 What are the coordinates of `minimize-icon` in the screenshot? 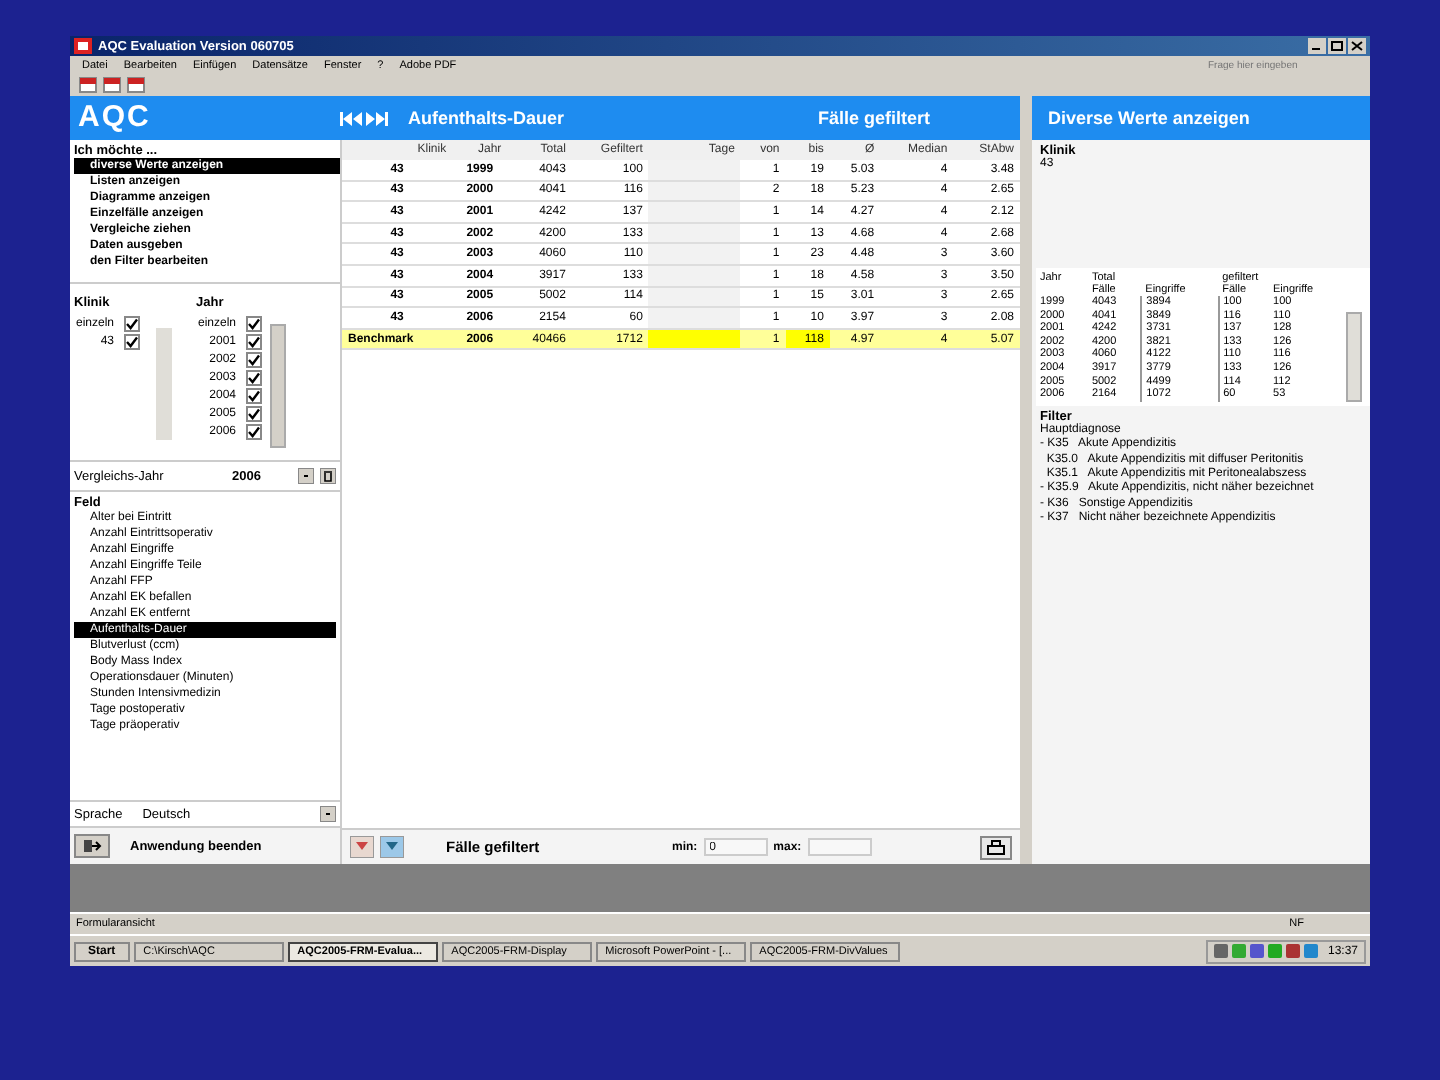 It's located at (1317, 46).